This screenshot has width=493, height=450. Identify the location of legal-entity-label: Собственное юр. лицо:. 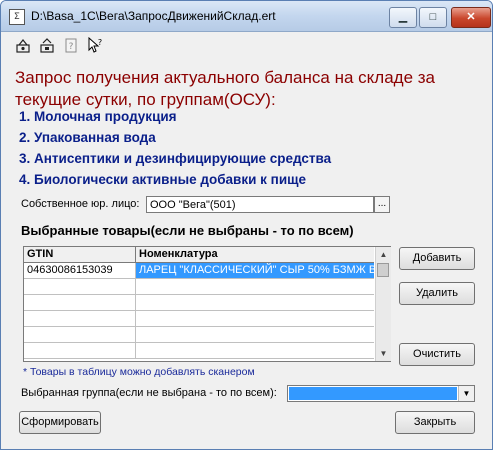
(80, 204).